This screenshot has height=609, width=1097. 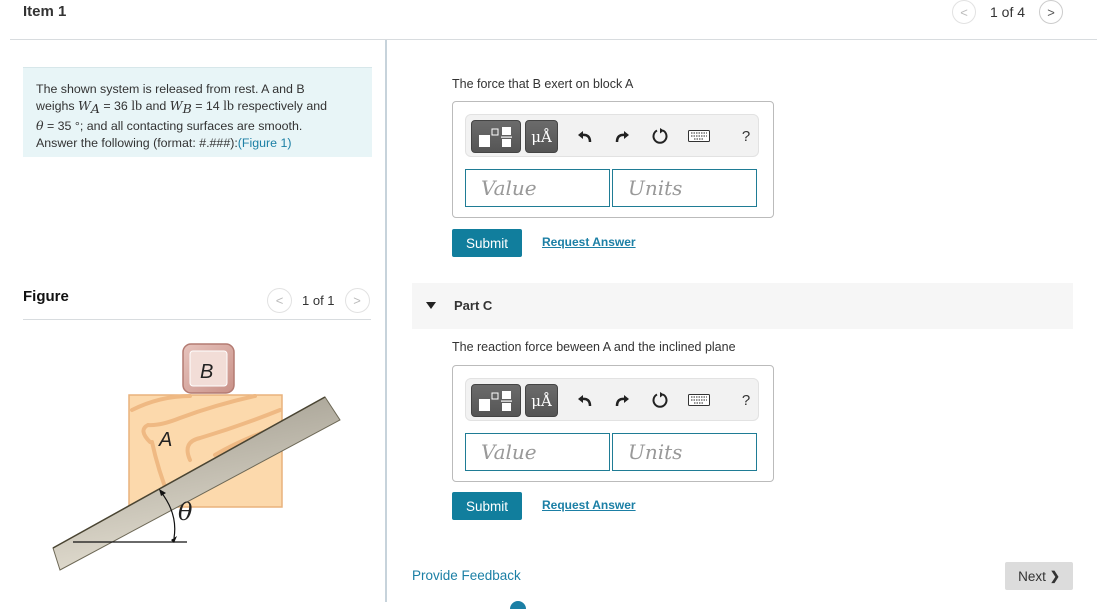 I want to click on intro-text: = 14, so click(x=207, y=105).